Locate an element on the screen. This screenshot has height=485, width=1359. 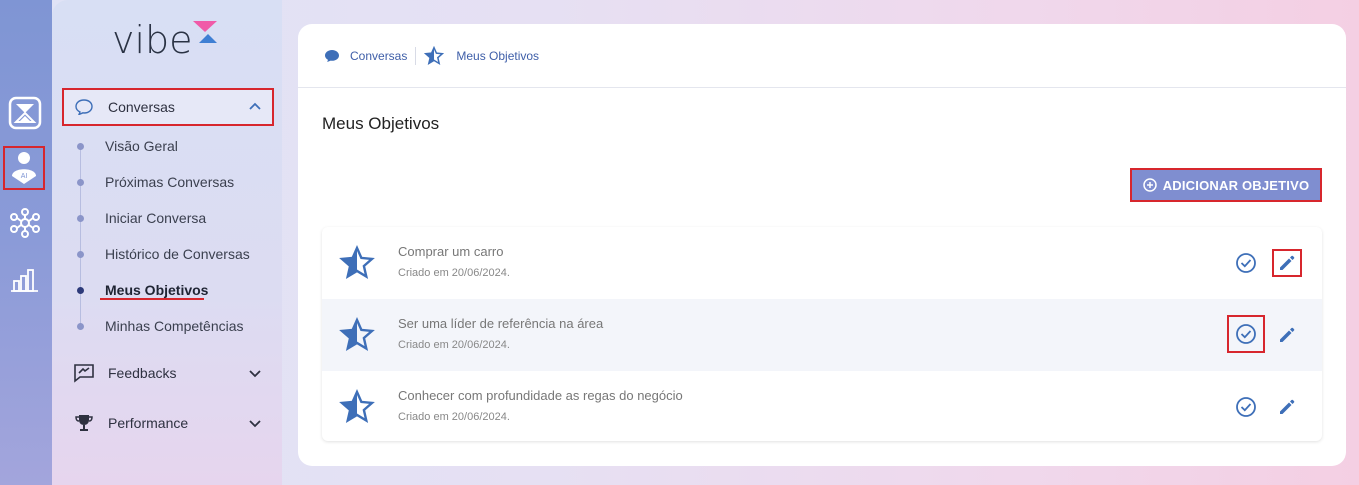
feedback-icon is located at coordinates (84, 373).